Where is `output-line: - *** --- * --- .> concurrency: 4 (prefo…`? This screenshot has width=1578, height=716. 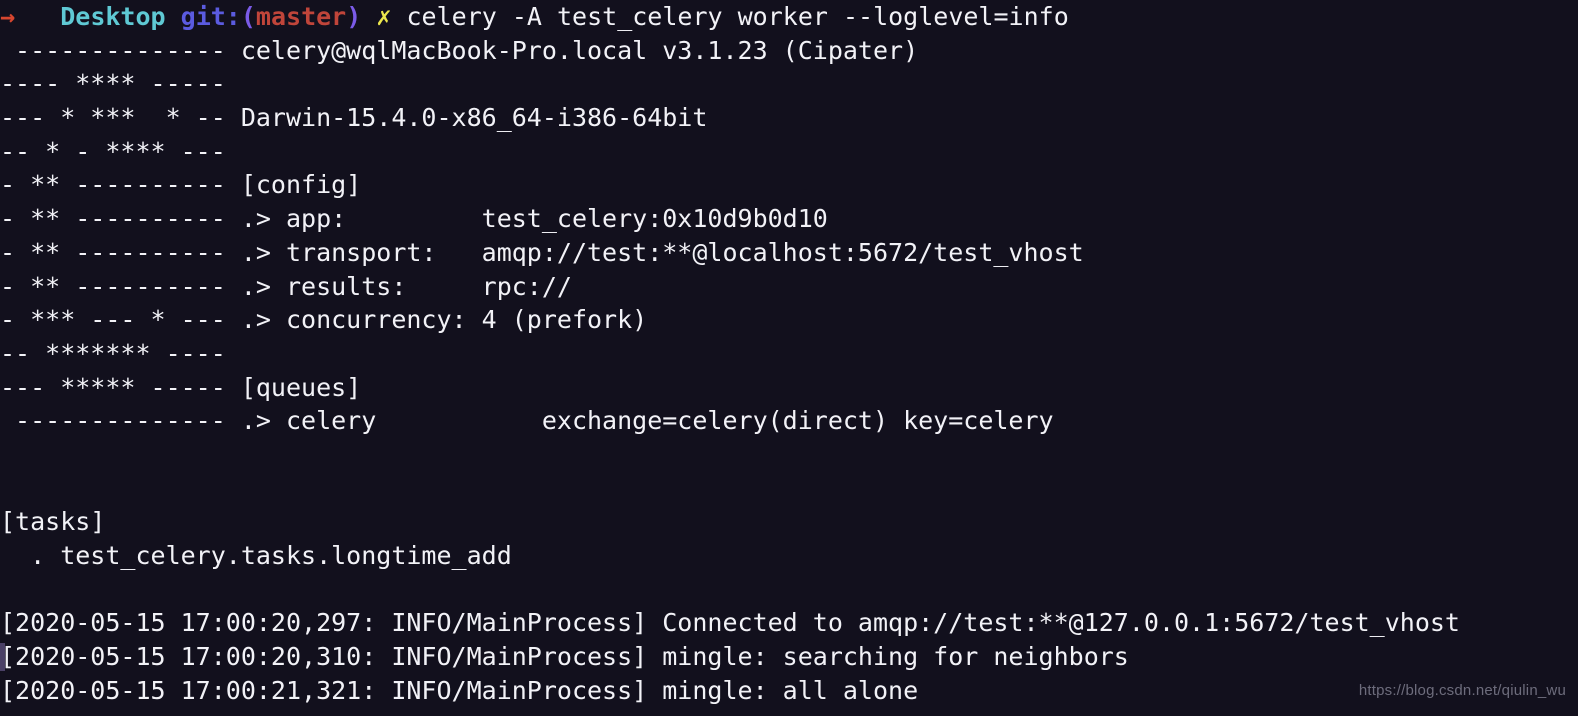 output-line: - *** --- * --- .> concurrency: 4 (prefo… is located at coordinates (324, 320).